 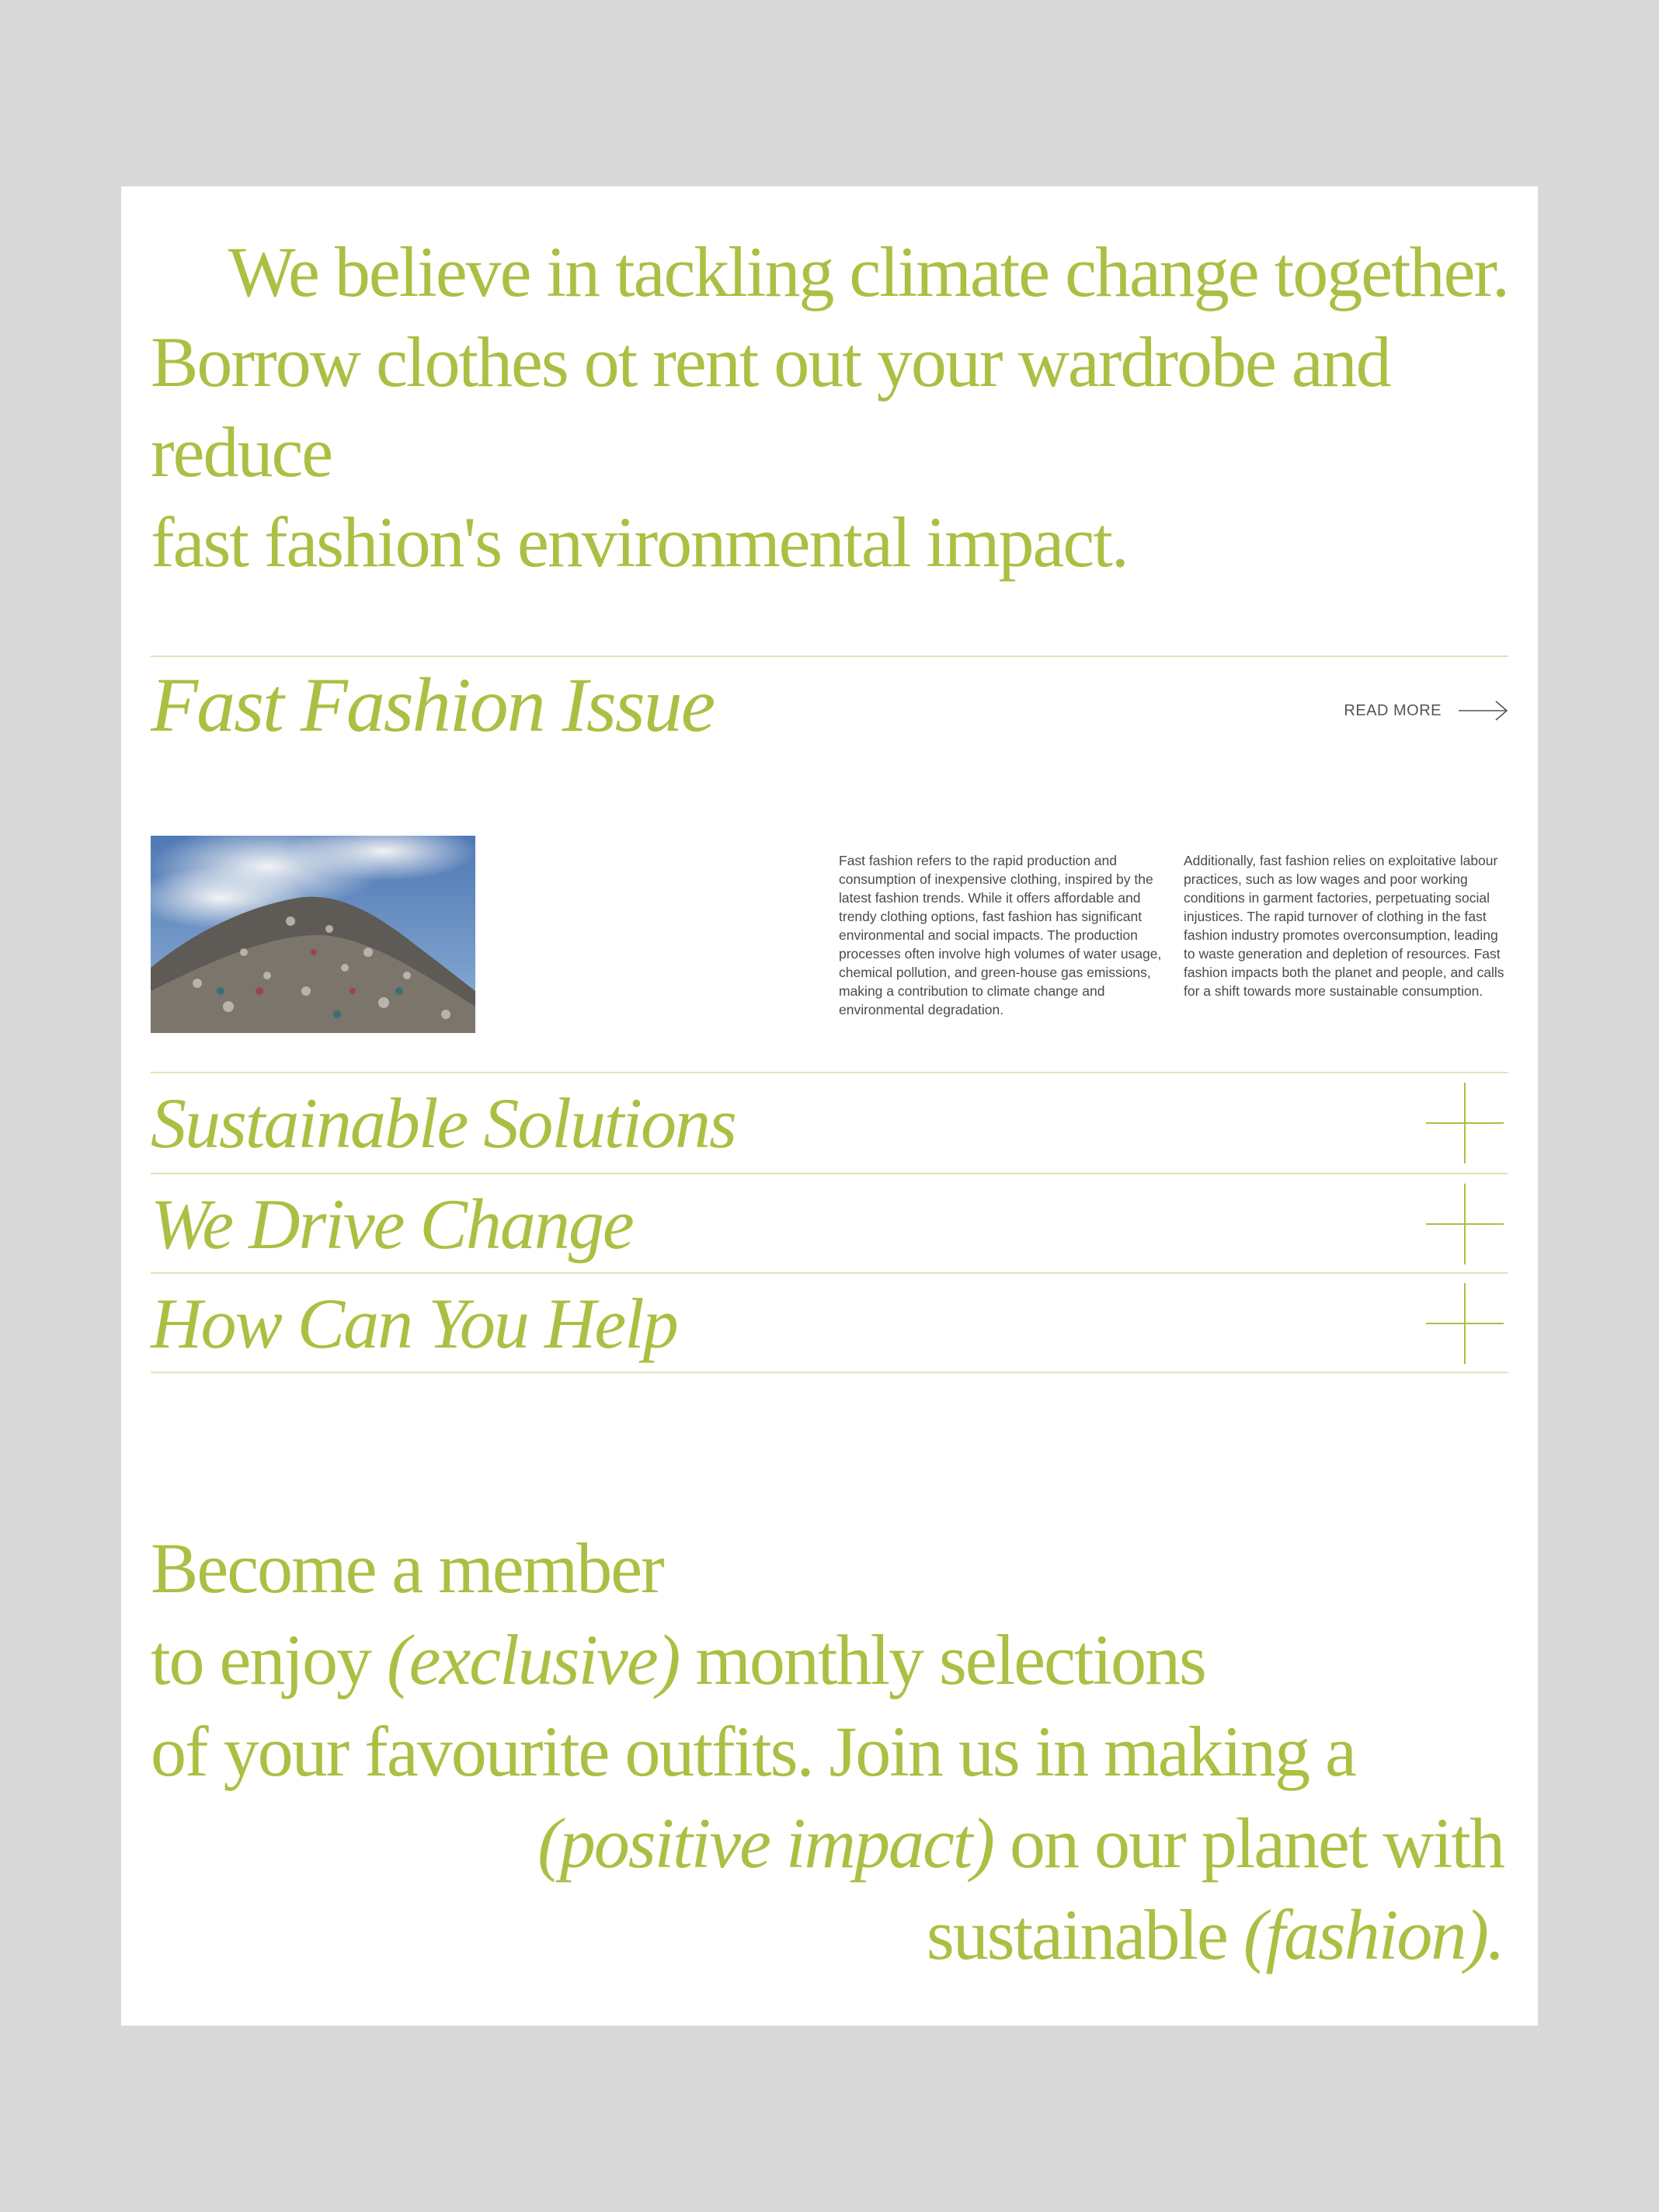 What do you see at coordinates (313, 934) in the screenshot?
I see `clothing-waste-photo` at bounding box center [313, 934].